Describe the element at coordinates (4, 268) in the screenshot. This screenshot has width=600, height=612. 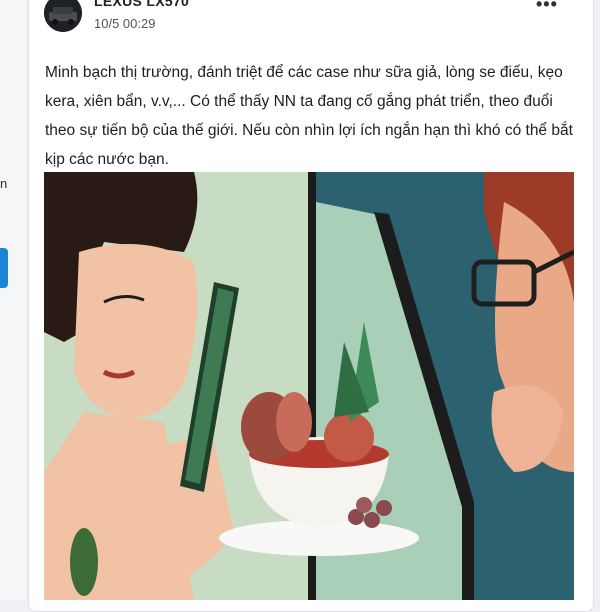
I see `left-panel-button` at that location.